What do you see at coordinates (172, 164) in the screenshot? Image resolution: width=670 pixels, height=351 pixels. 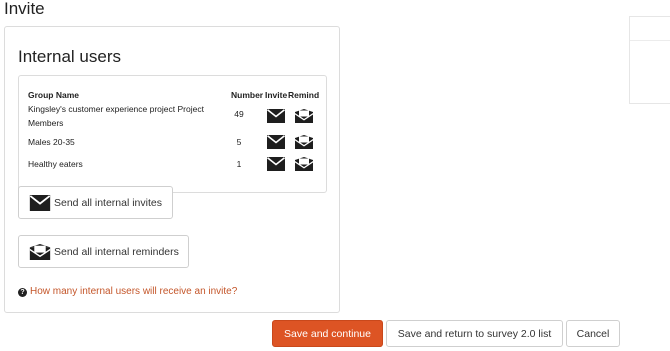 I see `table-row: Healthy eaters 1` at bounding box center [172, 164].